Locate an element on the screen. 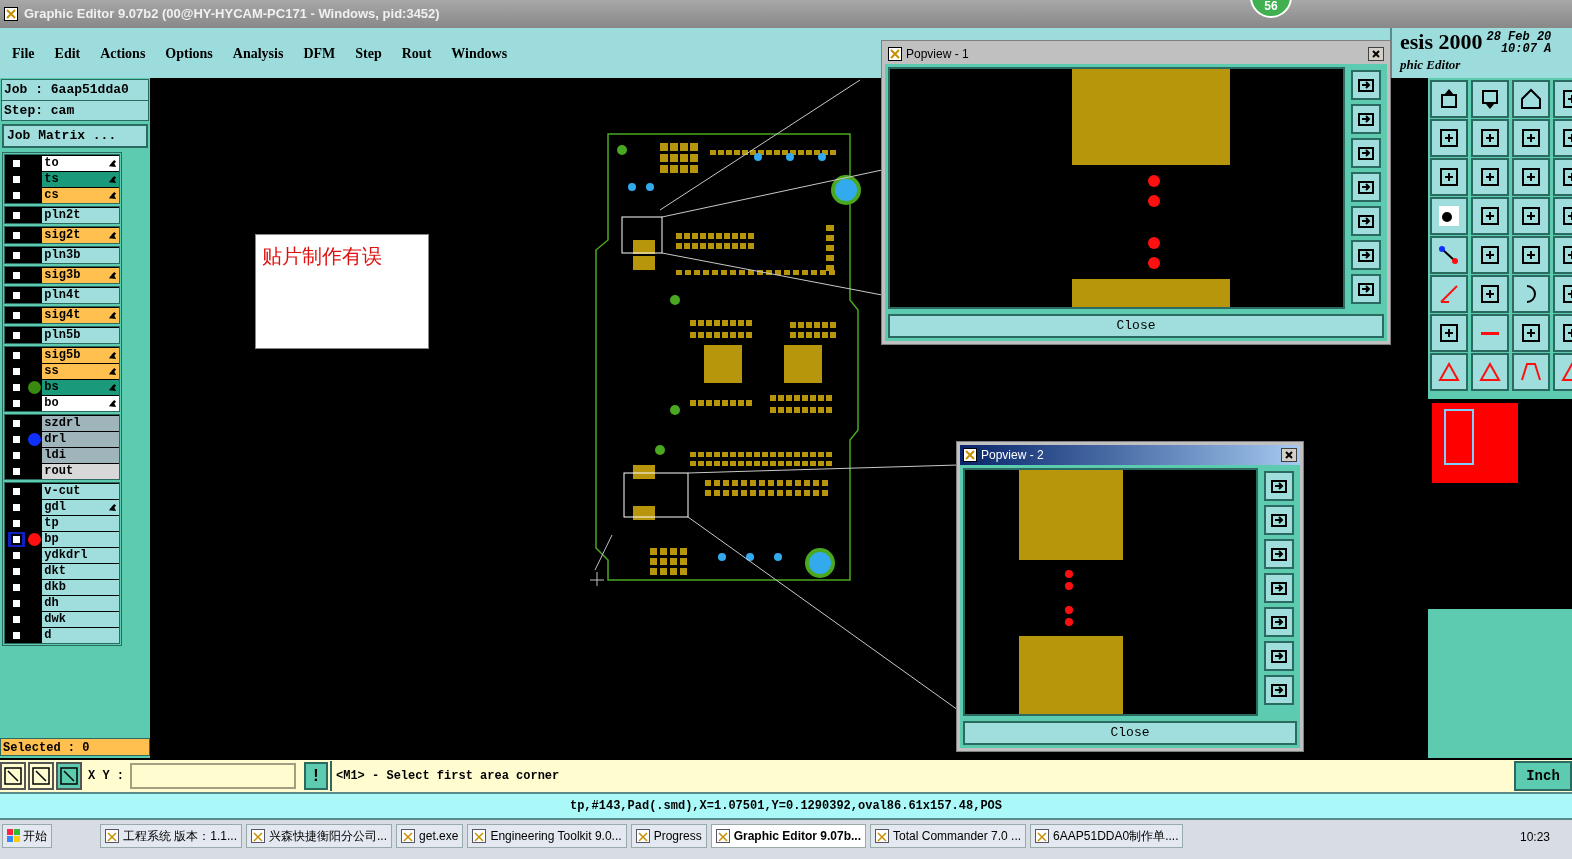 This screenshot has width=1572, height=859. step-label: Step: cam is located at coordinates (39, 110).